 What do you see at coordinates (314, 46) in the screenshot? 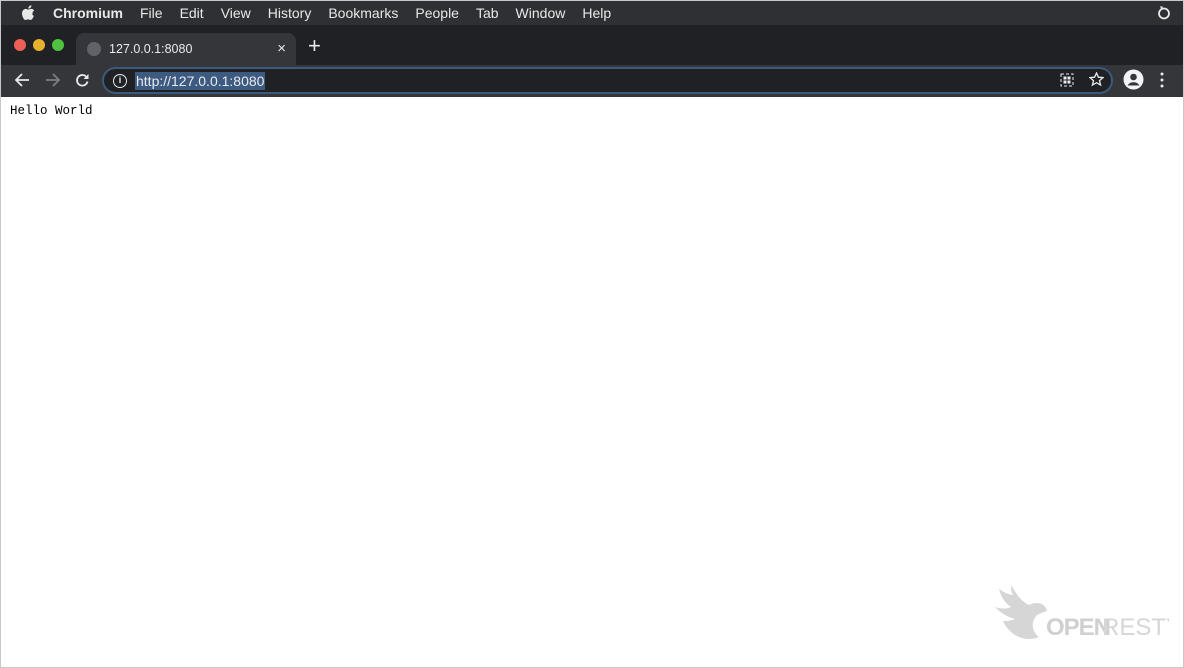
I see `new-tab-button: +` at bounding box center [314, 46].